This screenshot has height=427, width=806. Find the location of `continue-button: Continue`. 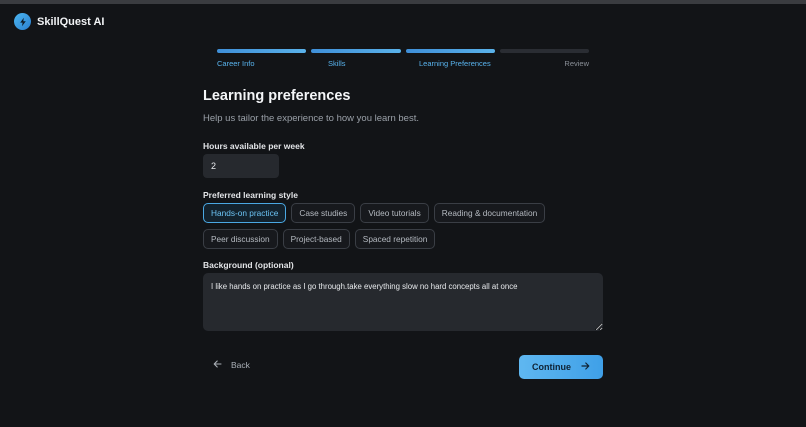

continue-button: Continue is located at coordinates (561, 367).